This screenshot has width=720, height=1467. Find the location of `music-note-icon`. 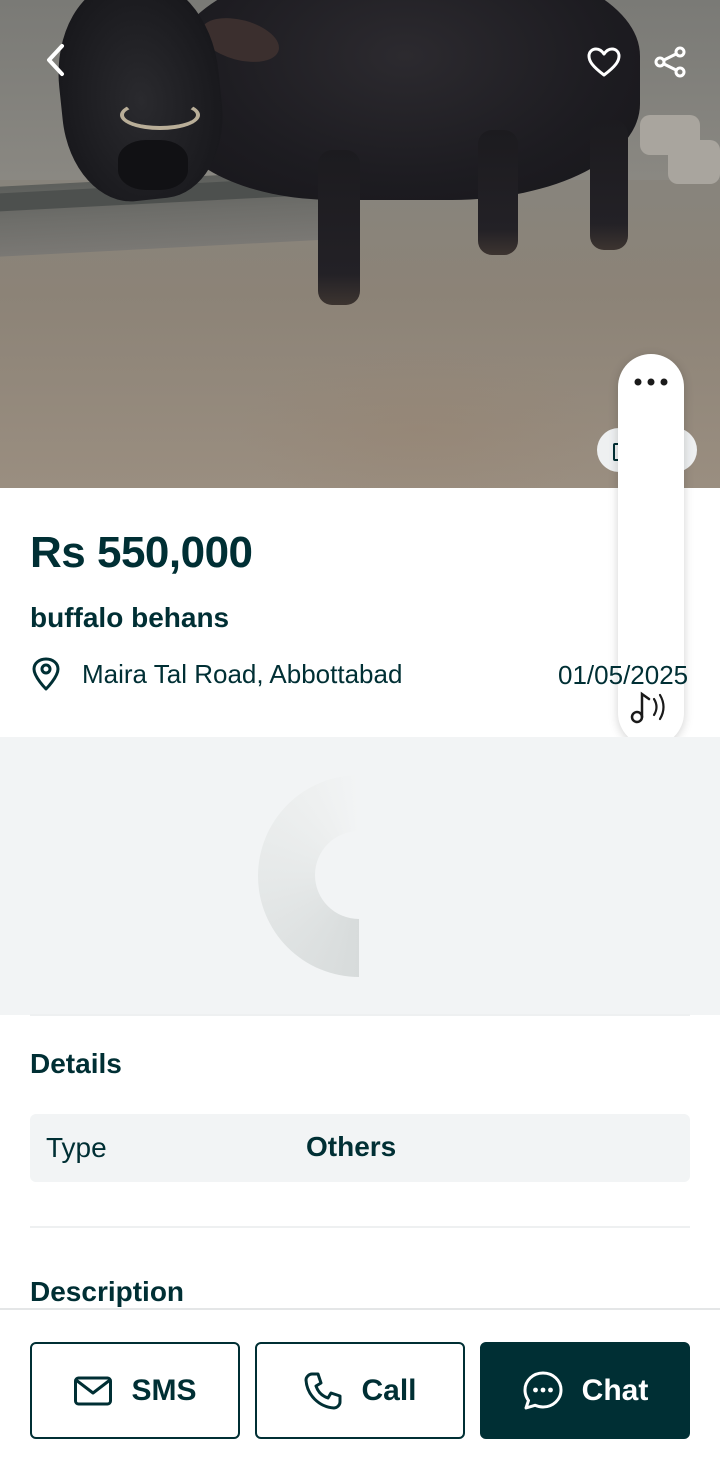

music-note-icon is located at coordinates (647, 707).